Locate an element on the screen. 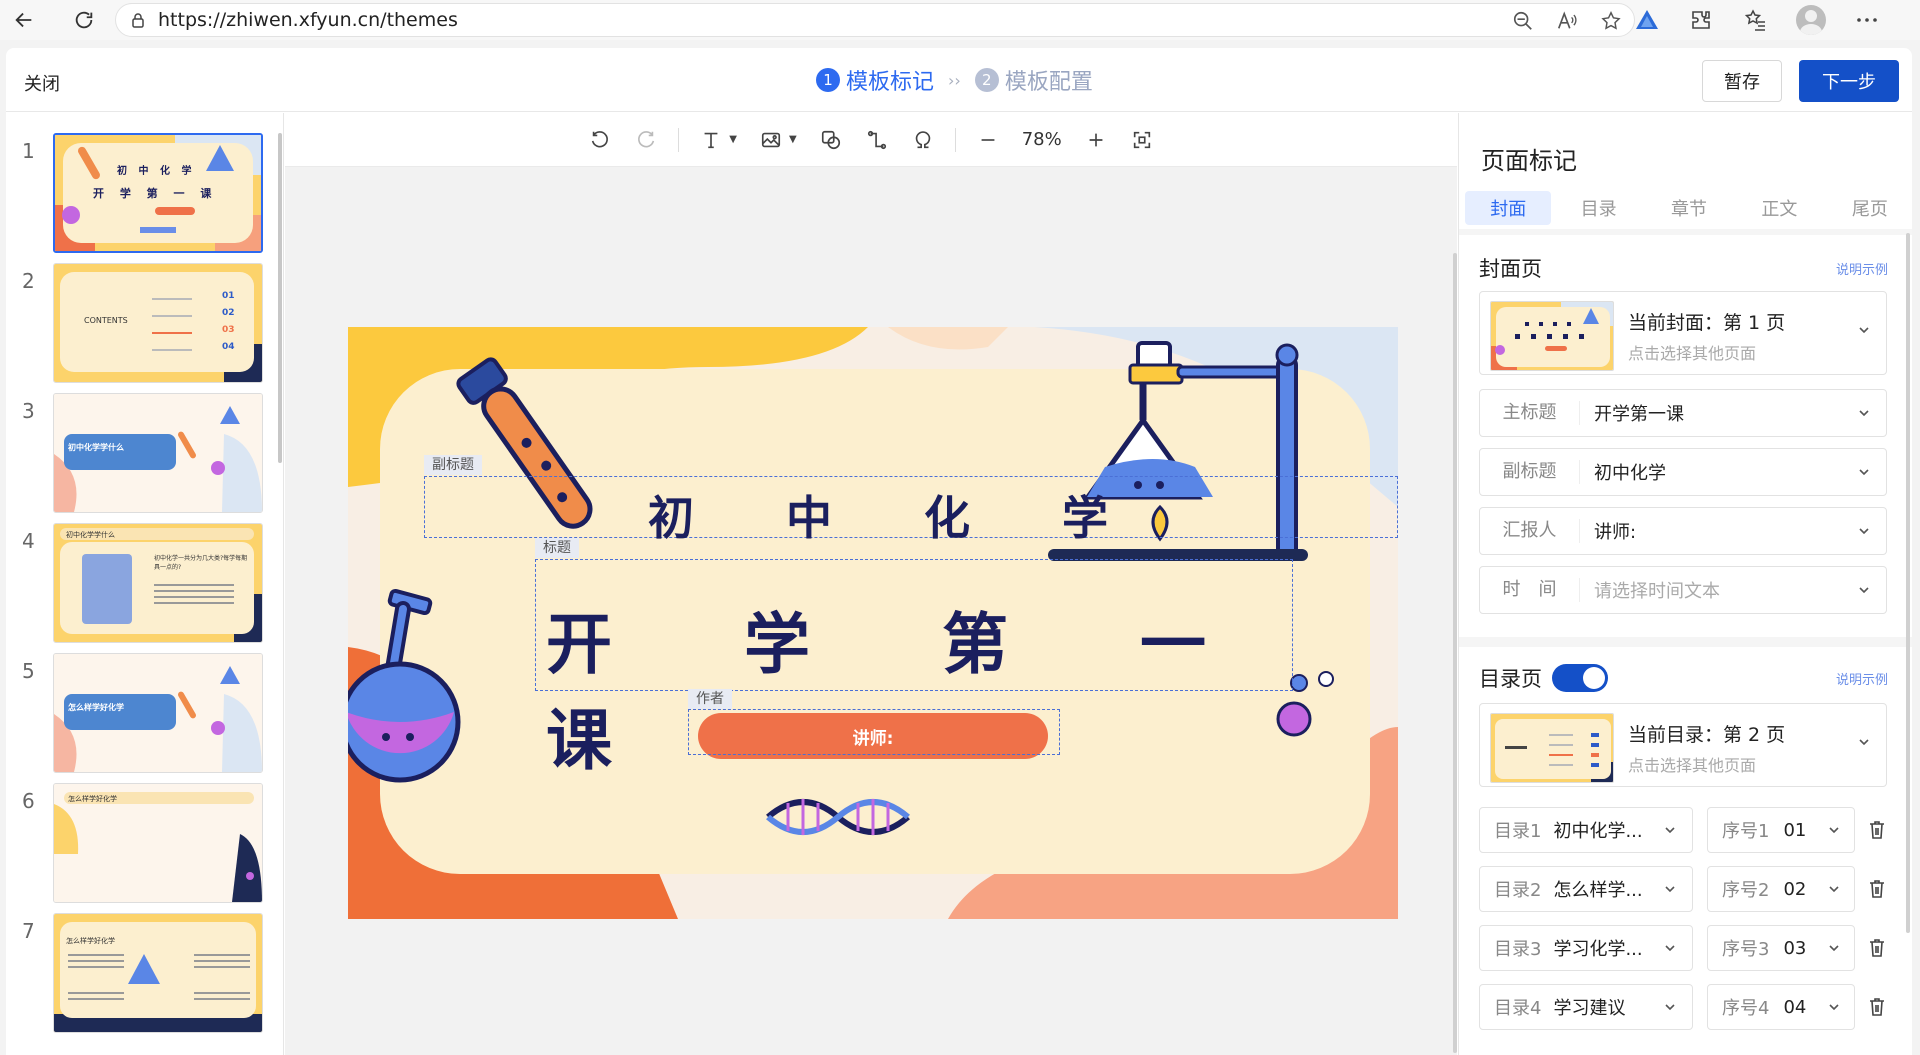  toc-number-select: 序号1 01 is located at coordinates (1781, 830).